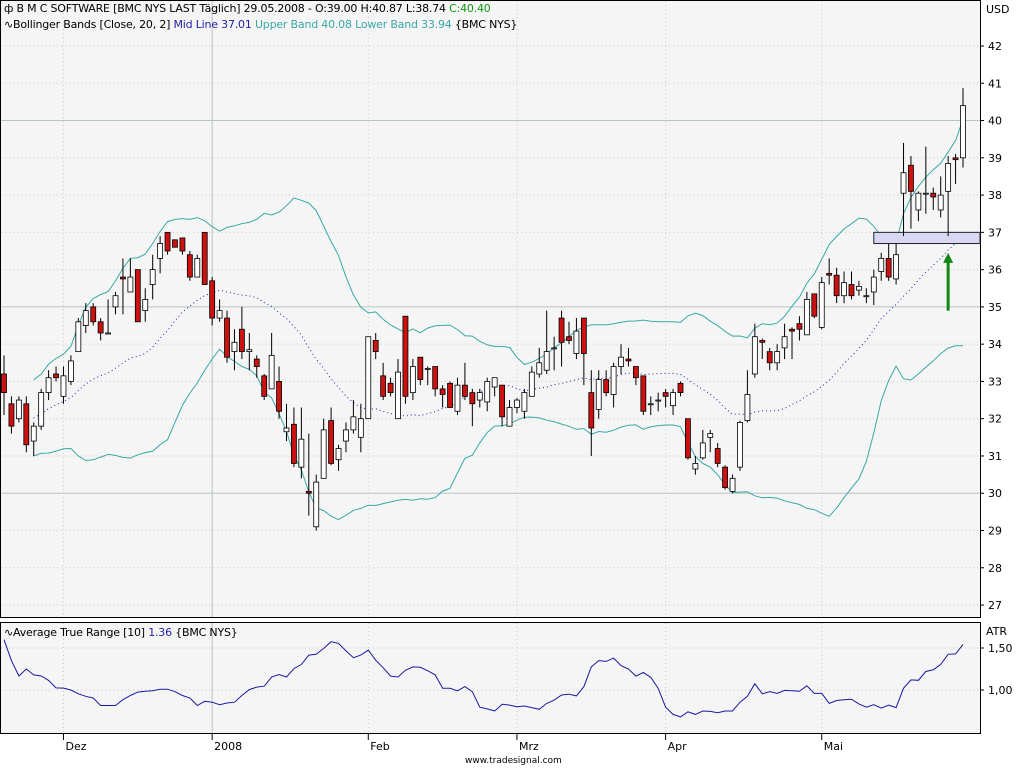 This screenshot has height=768, width=1024. Describe the element at coordinates (160, 632) in the screenshot. I see `atr-value: 1.36` at that location.